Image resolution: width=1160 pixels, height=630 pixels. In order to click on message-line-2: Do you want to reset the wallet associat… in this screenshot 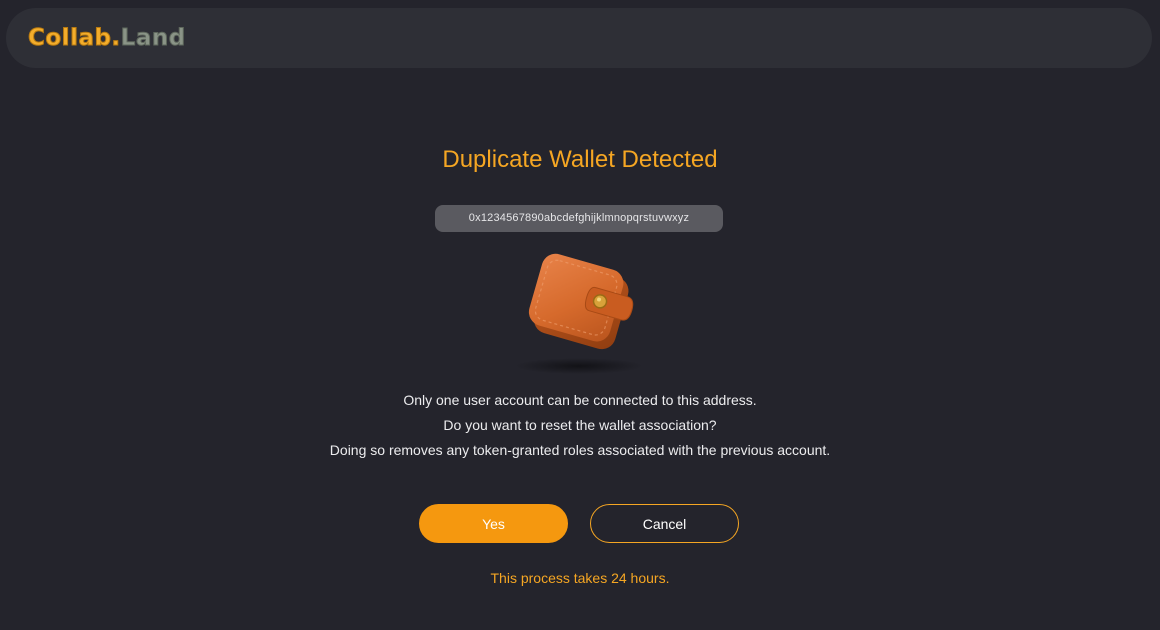, I will do `click(580, 425)`.